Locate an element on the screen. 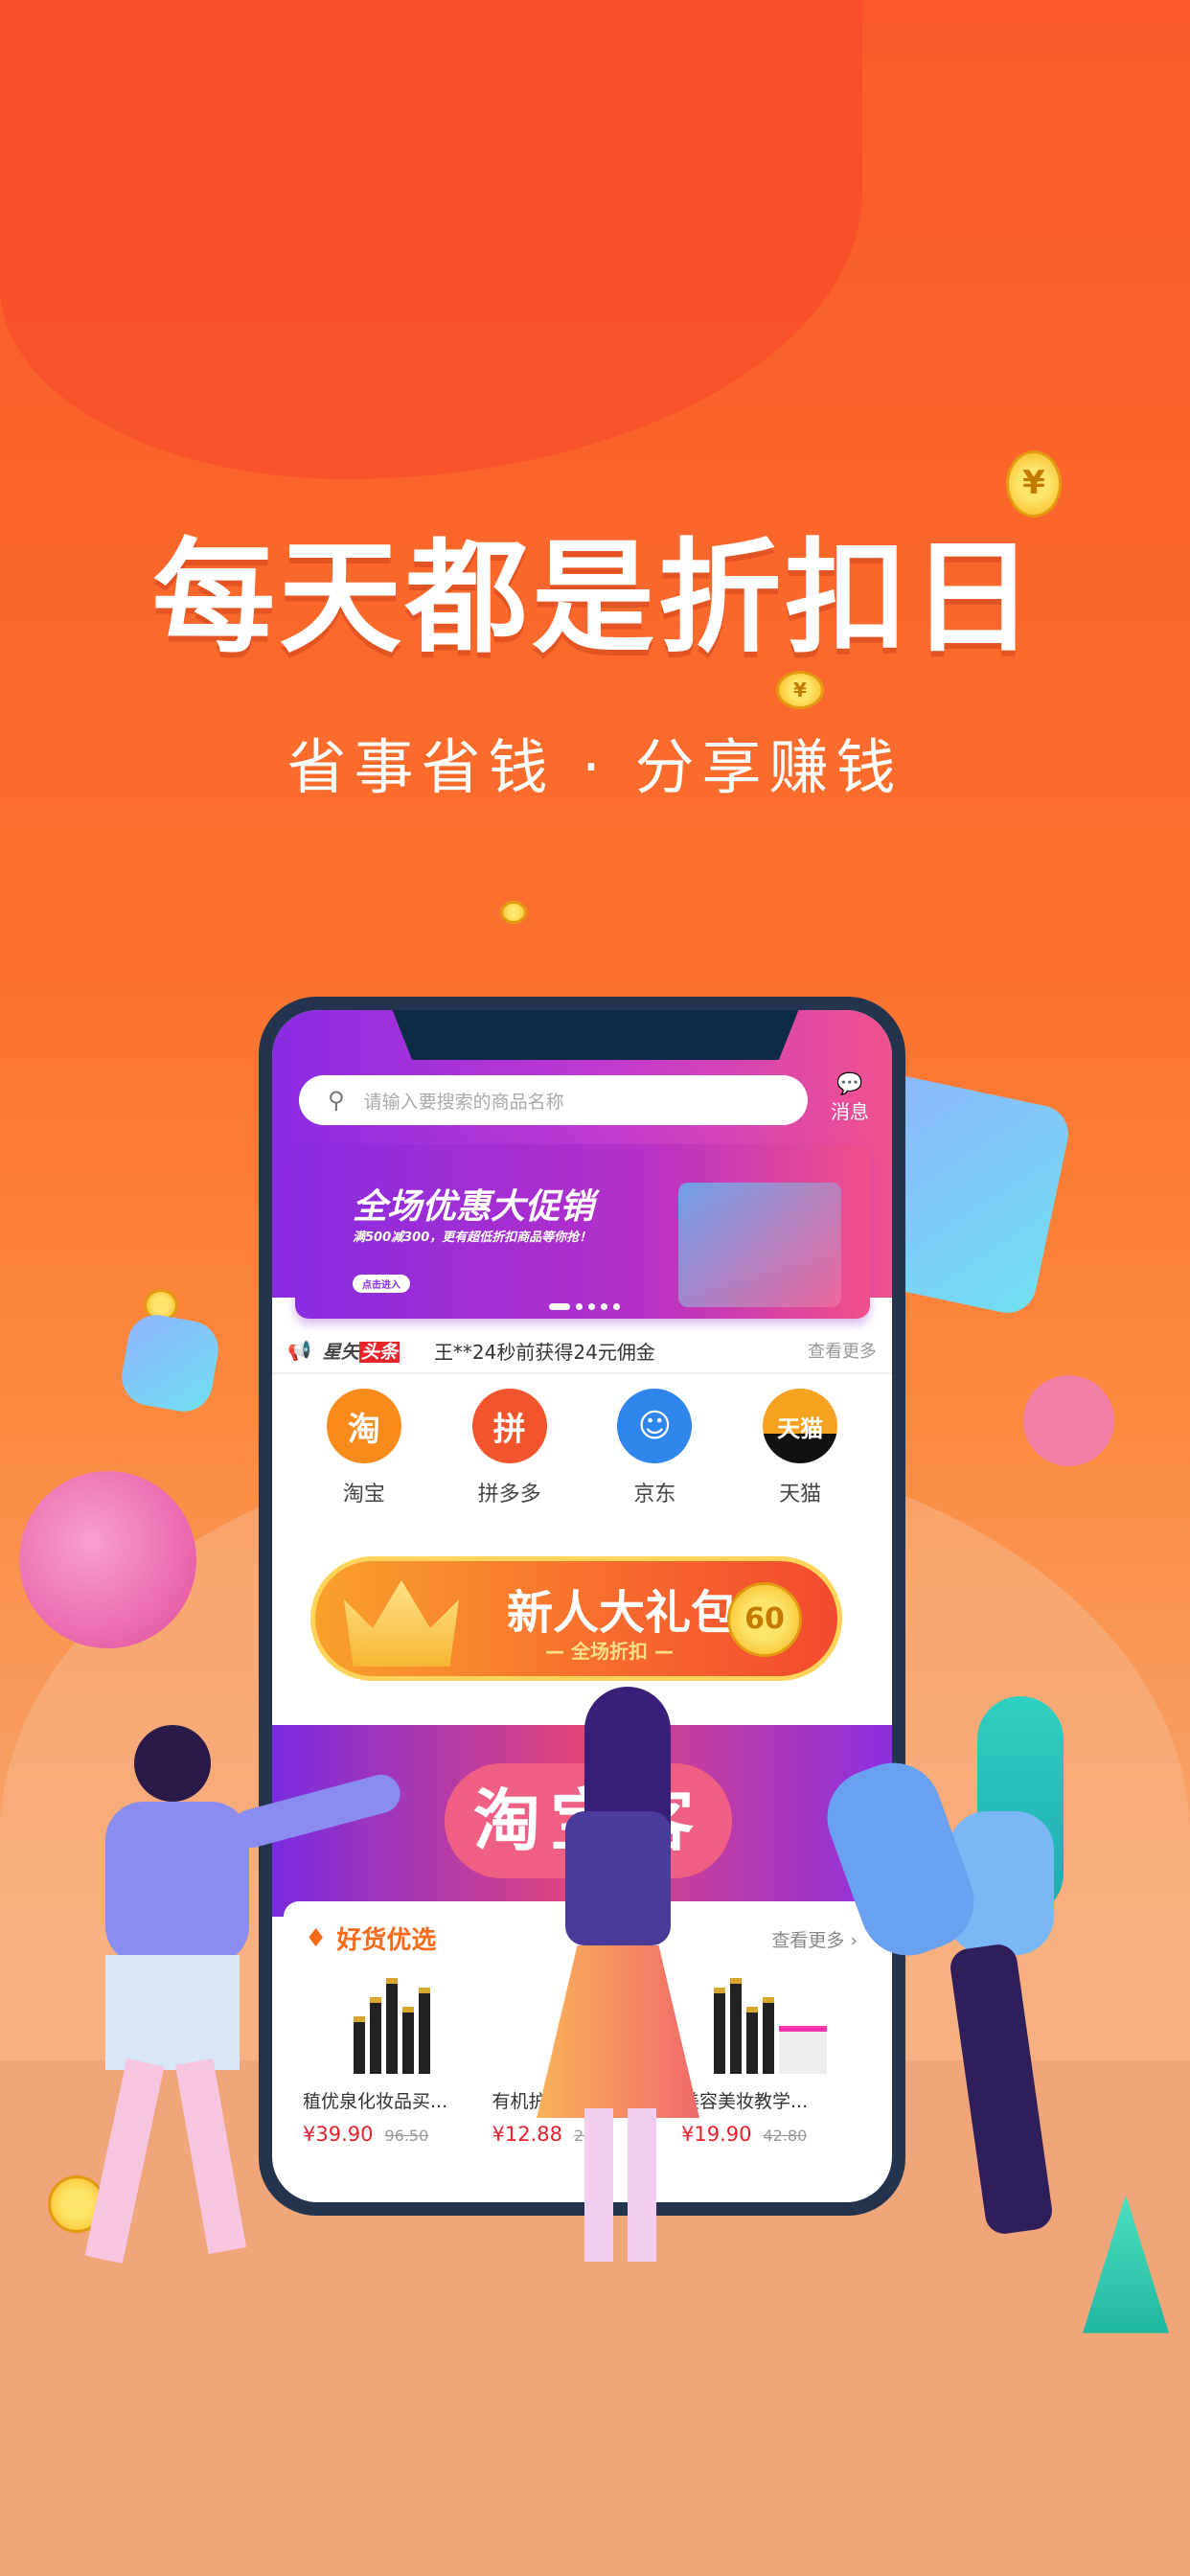 This screenshot has width=1190, height=2576. platform-taobao: 淘淘宝 is located at coordinates (365, 1448).